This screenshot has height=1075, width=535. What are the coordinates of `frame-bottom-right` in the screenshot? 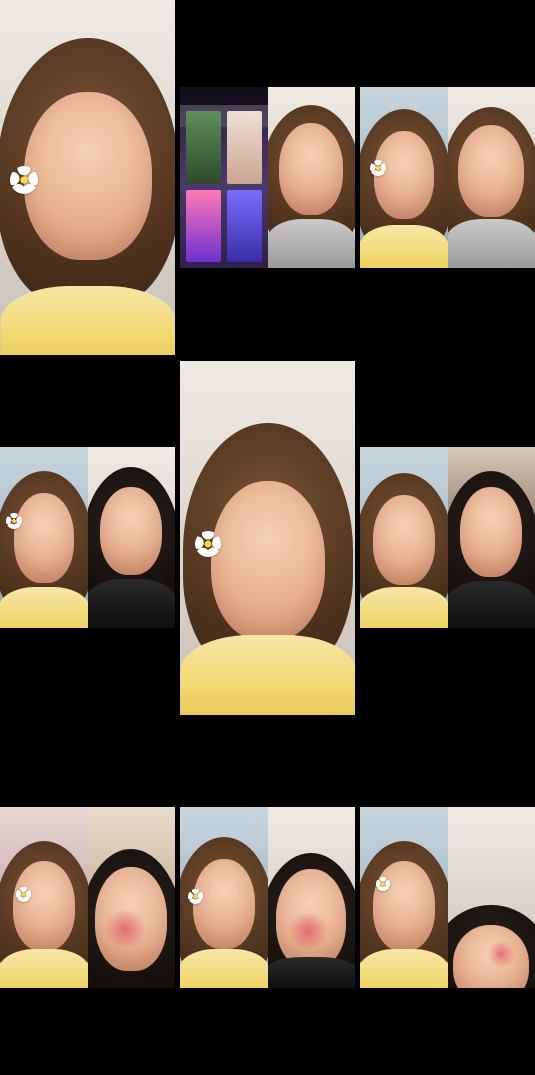 It's located at (447, 897).